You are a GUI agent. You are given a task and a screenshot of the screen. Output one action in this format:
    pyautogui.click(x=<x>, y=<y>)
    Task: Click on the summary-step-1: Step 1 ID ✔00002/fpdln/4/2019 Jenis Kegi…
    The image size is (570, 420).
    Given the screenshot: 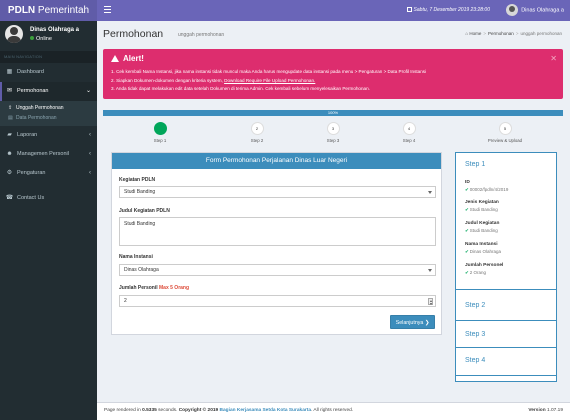 What is the action you would take?
    pyautogui.click(x=506, y=221)
    